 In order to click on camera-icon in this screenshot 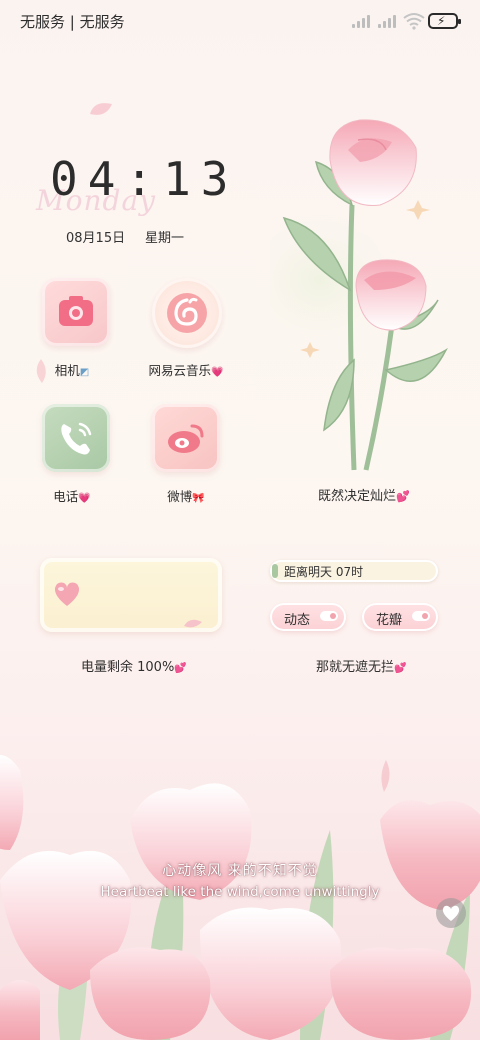, I will do `click(76, 311)`.